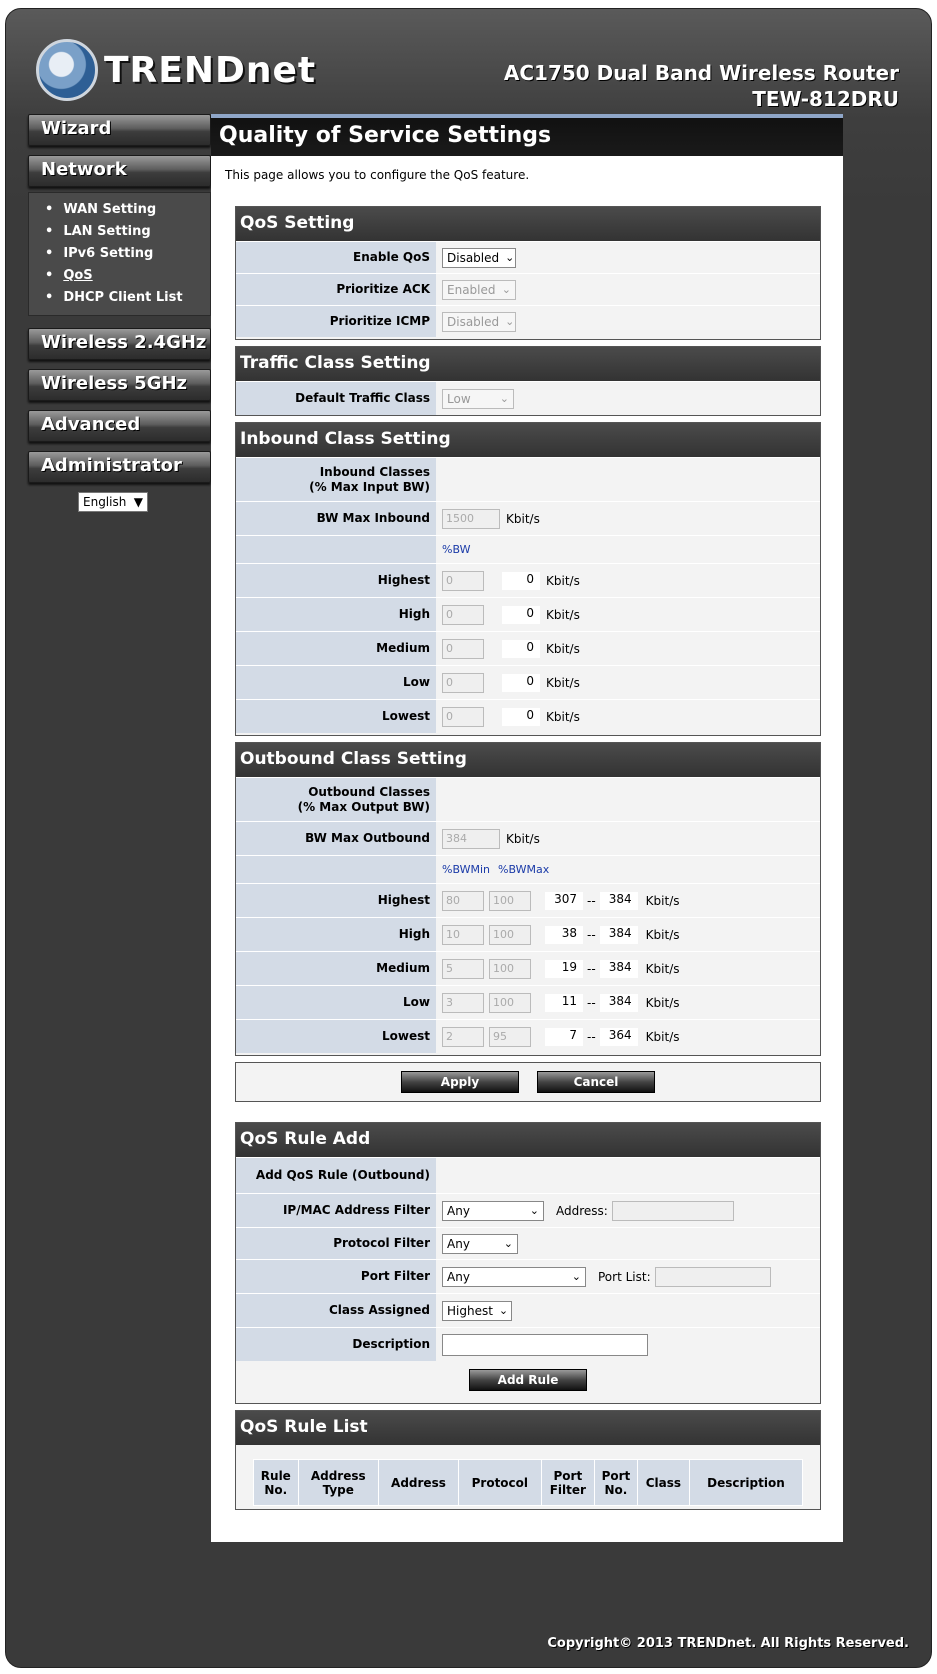  I want to click on sidebar-item-wan: WAN Setting, so click(127, 210).